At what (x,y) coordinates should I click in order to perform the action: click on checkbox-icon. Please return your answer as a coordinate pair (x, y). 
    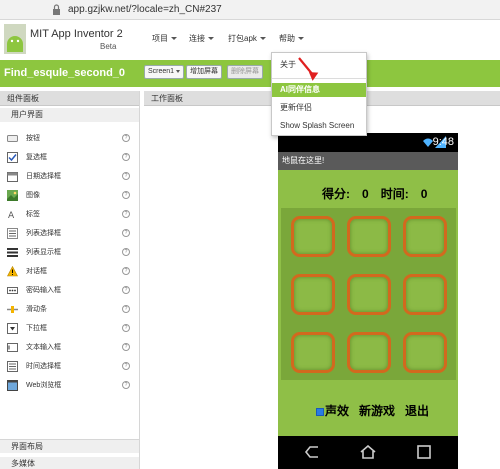
    Looking at the image, I should click on (12, 157).